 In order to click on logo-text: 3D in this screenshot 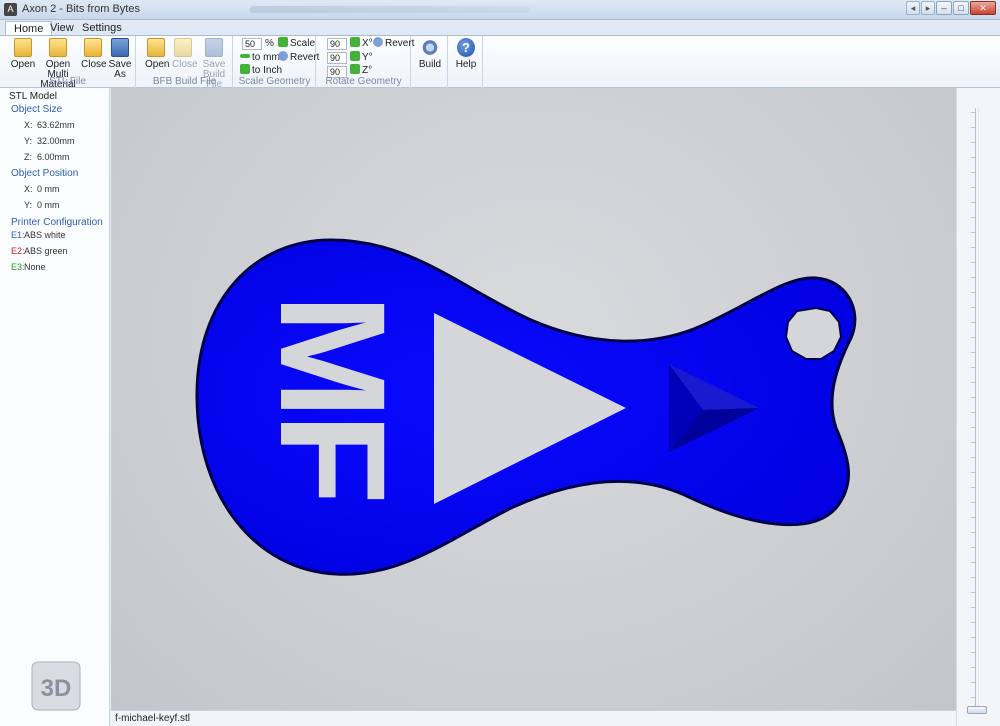, I will do `click(56, 688)`.